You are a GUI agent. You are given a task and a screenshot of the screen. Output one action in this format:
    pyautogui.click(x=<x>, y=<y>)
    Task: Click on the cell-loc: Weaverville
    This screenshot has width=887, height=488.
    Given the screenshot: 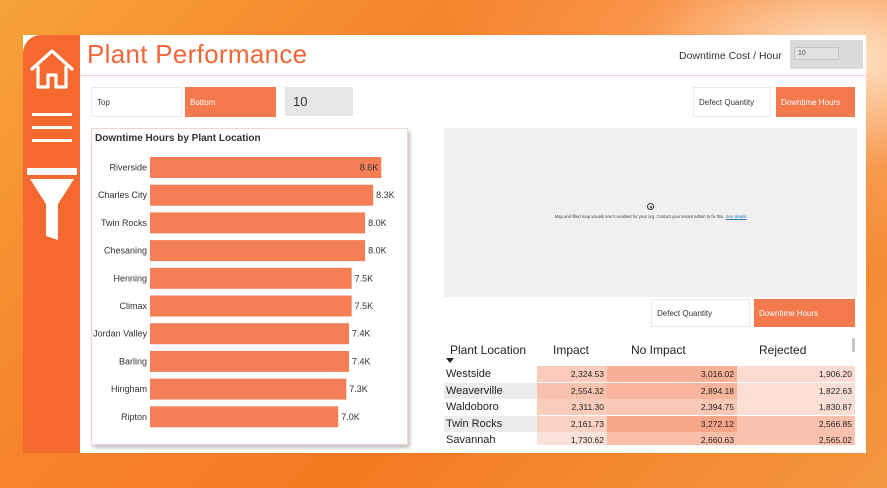 What is the action you would take?
    pyautogui.click(x=490, y=390)
    